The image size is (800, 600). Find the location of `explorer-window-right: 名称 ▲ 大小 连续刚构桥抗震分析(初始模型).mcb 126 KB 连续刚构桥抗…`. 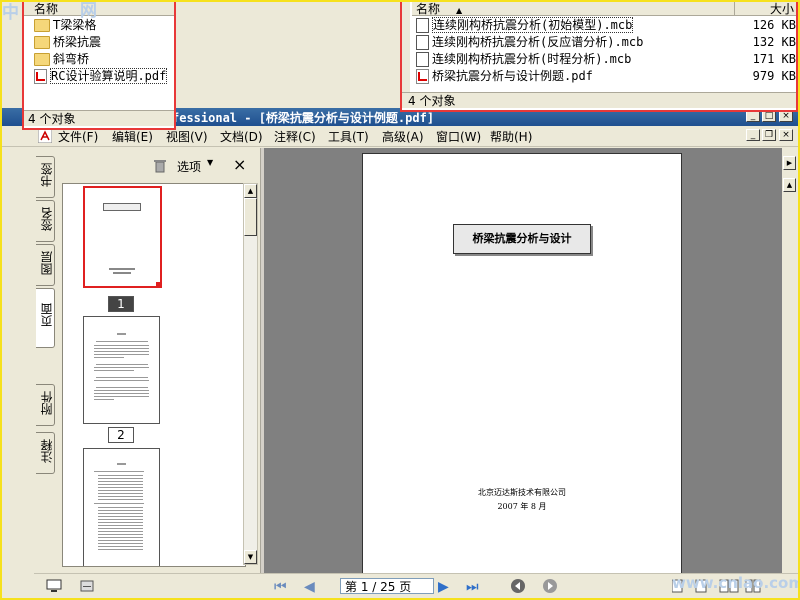

explorer-window-right: 名称 ▲ 大小 连续刚构桥抗震分析(初始模型).mcb 126 KB 连续刚构桥抗… is located at coordinates (599, 56).